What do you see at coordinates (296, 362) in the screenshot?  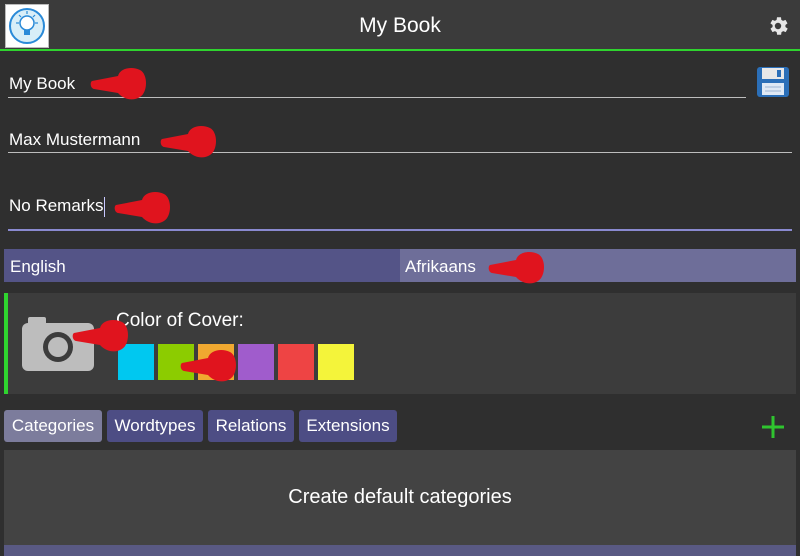 I see `swatch-red` at bounding box center [296, 362].